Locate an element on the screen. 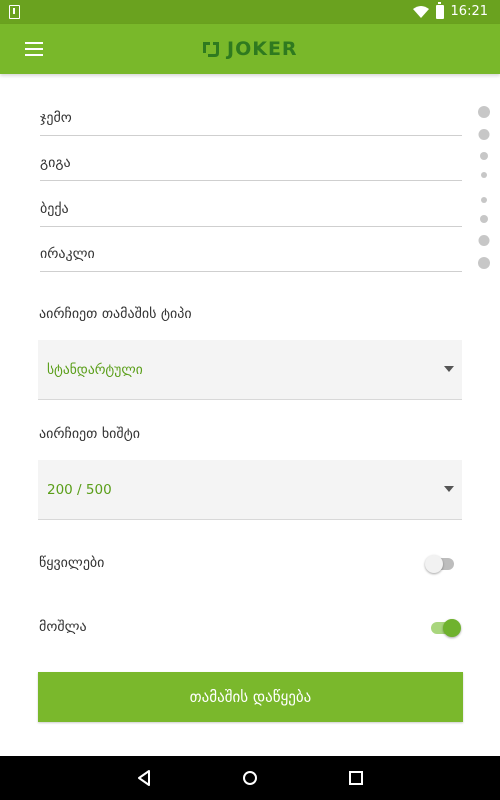  app-bar: JOKER is located at coordinates (250, 49).